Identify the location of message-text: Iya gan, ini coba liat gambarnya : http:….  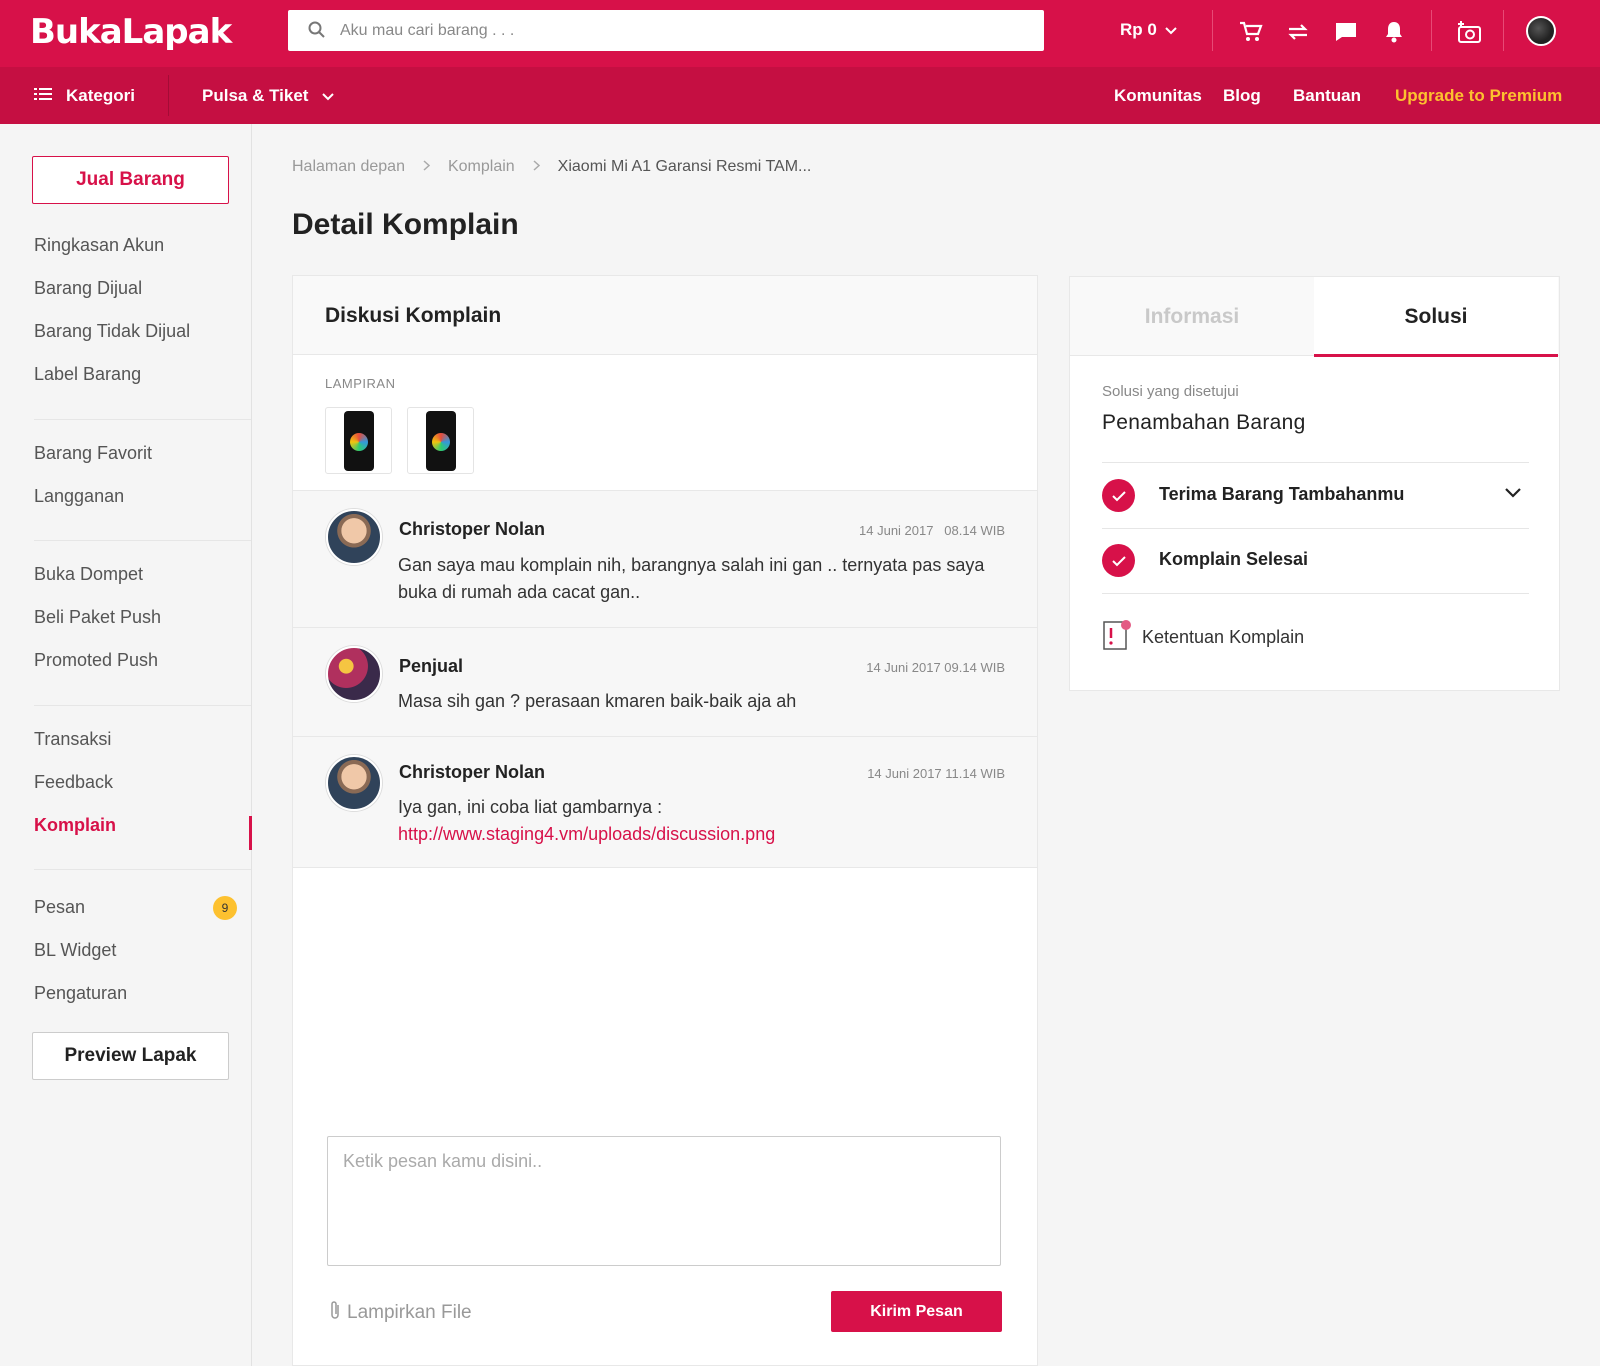
(693, 821).